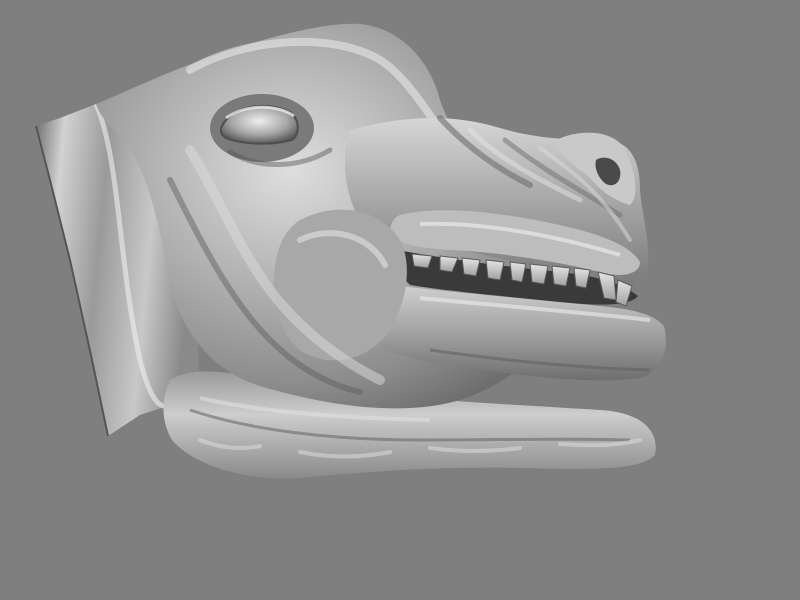  I want to click on tooth, so click(422, 261).